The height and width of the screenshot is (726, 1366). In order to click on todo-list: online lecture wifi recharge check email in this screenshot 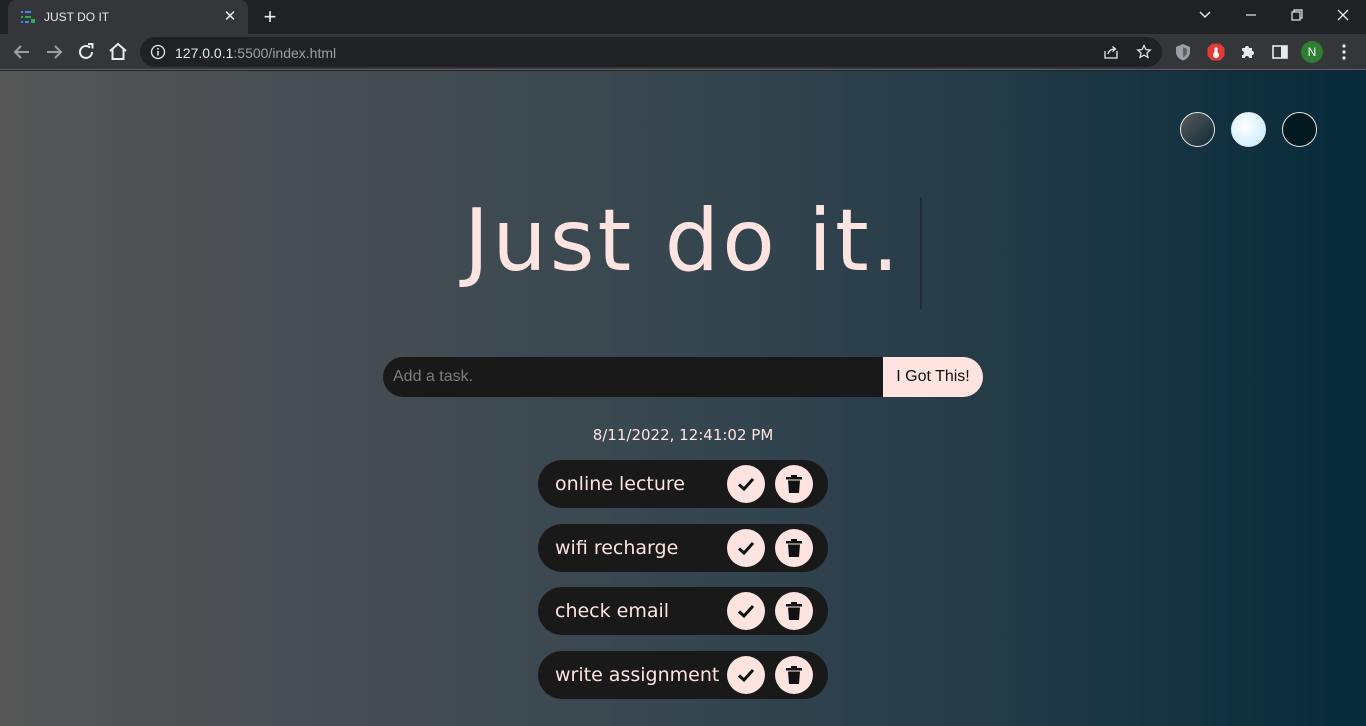, I will do `click(683, 587)`.